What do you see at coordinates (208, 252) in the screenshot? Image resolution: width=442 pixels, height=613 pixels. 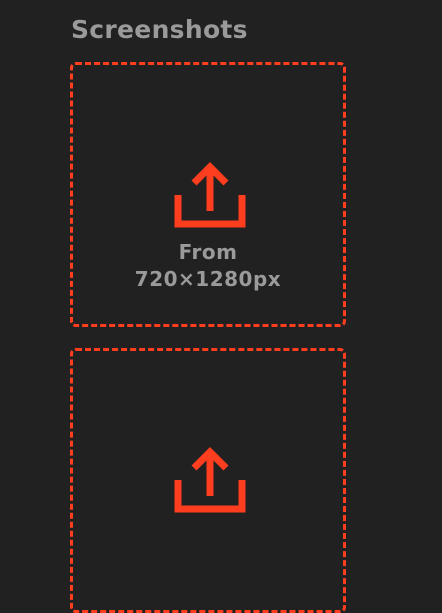 I see `upload-hint-from: From` at bounding box center [208, 252].